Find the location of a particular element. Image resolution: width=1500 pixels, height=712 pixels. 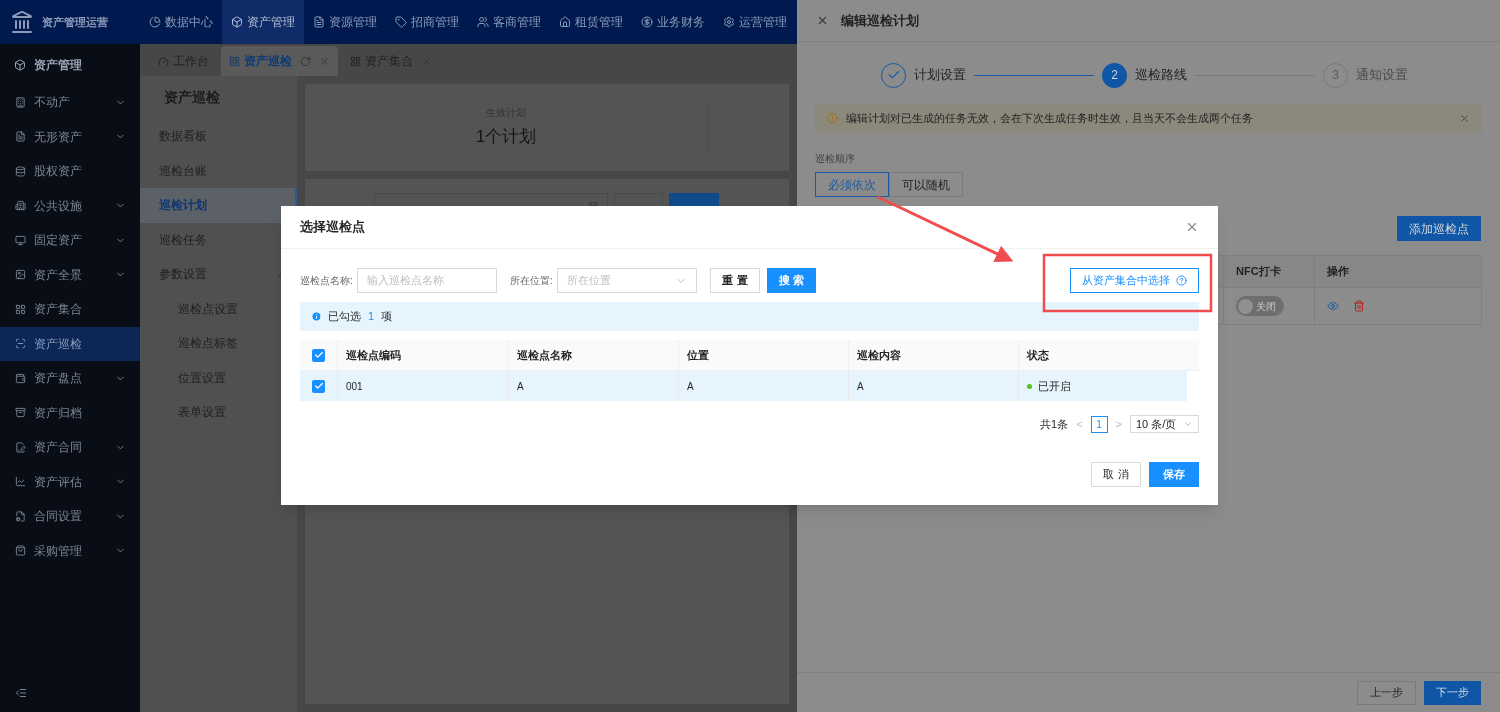

save-button: 保存 is located at coordinates (1174, 474).